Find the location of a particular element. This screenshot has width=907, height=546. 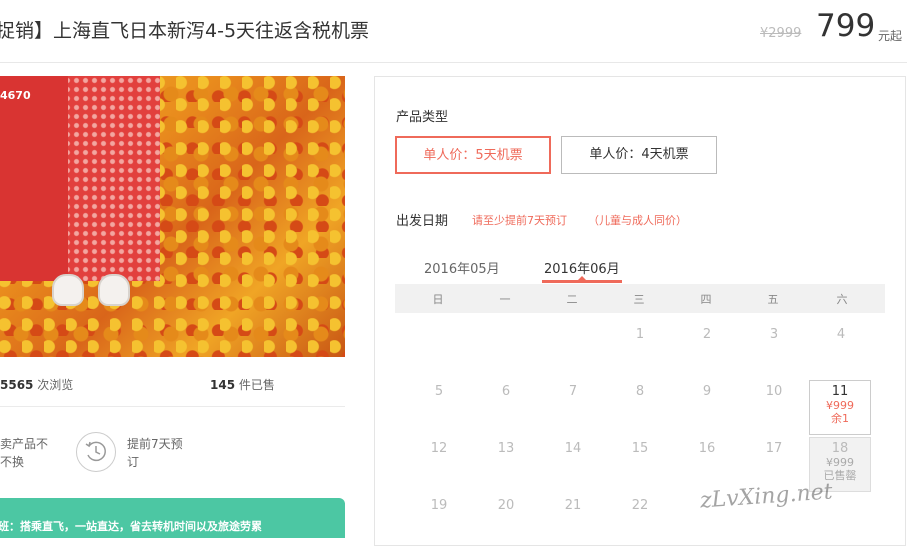

calendar-day: 7 is located at coordinates (573, 391).